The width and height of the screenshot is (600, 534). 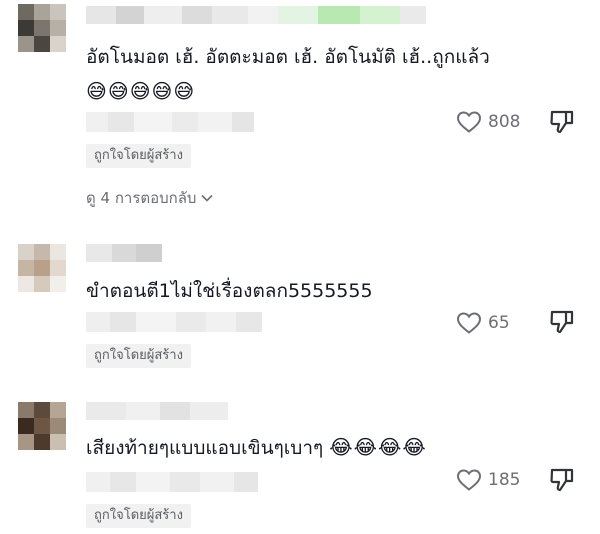 I want to click on view-replies-button: ดู 4 การตอบกลับ, so click(x=150, y=198).